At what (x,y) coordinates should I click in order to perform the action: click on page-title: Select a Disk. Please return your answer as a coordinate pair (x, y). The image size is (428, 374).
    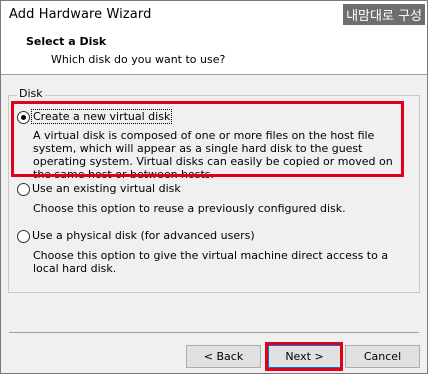
    Looking at the image, I should click on (66, 41).